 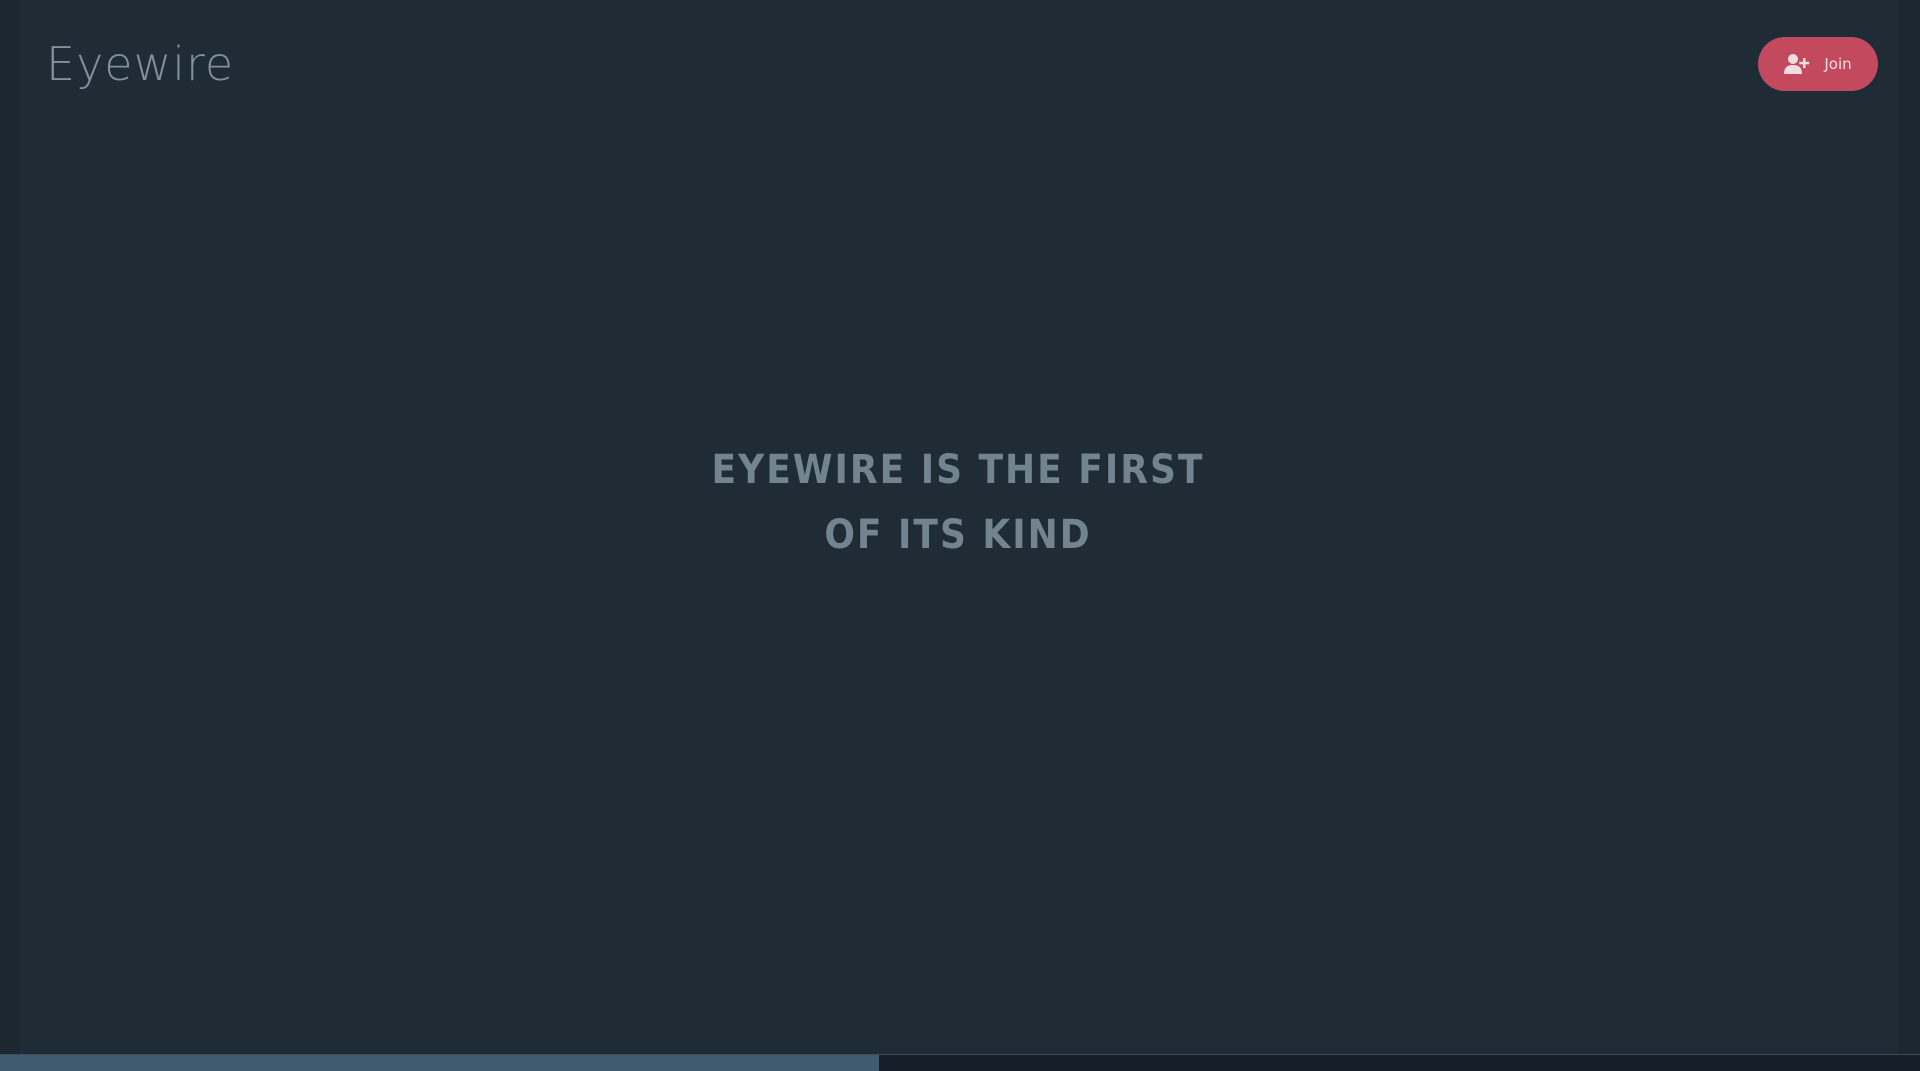 I want to click on scroll-progress-bar, so click(x=960, y=1062).